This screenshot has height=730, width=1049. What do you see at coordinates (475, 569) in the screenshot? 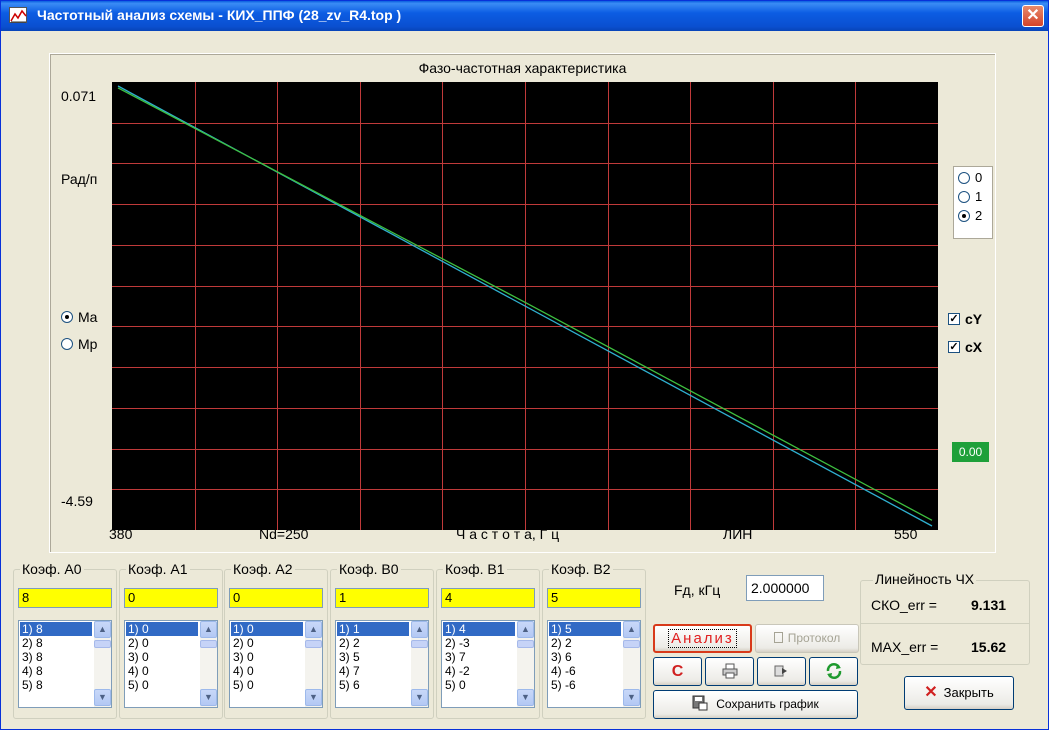
I see `coef-title: Коэф. B1` at bounding box center [475, 569].